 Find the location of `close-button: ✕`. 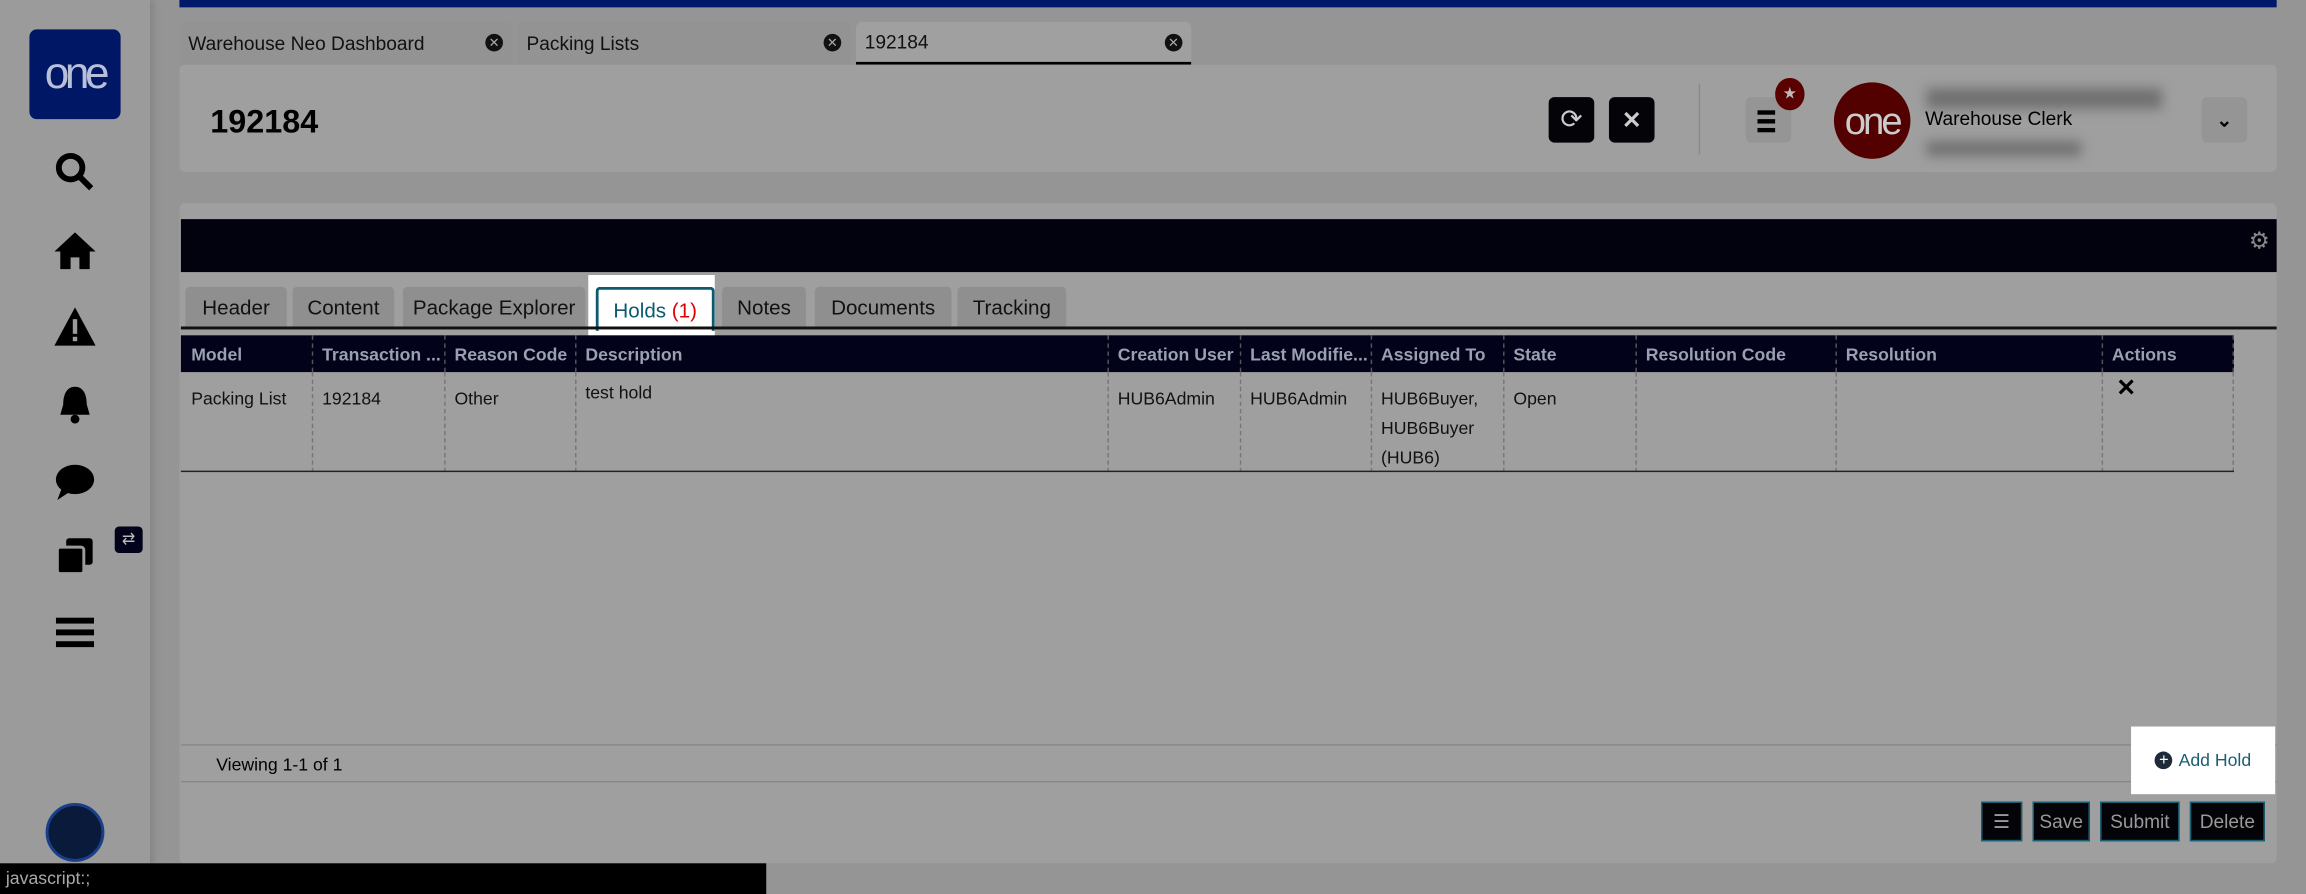

close-button: ✕ is located at coordinates (1631, 120).